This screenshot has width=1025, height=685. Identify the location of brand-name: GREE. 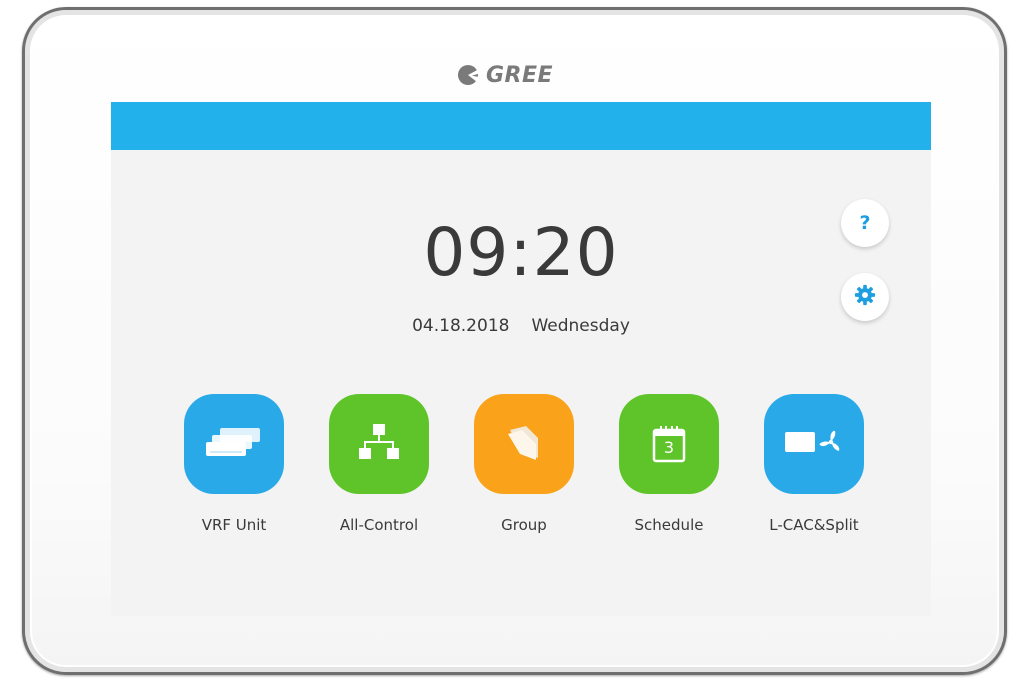
(520, 75).